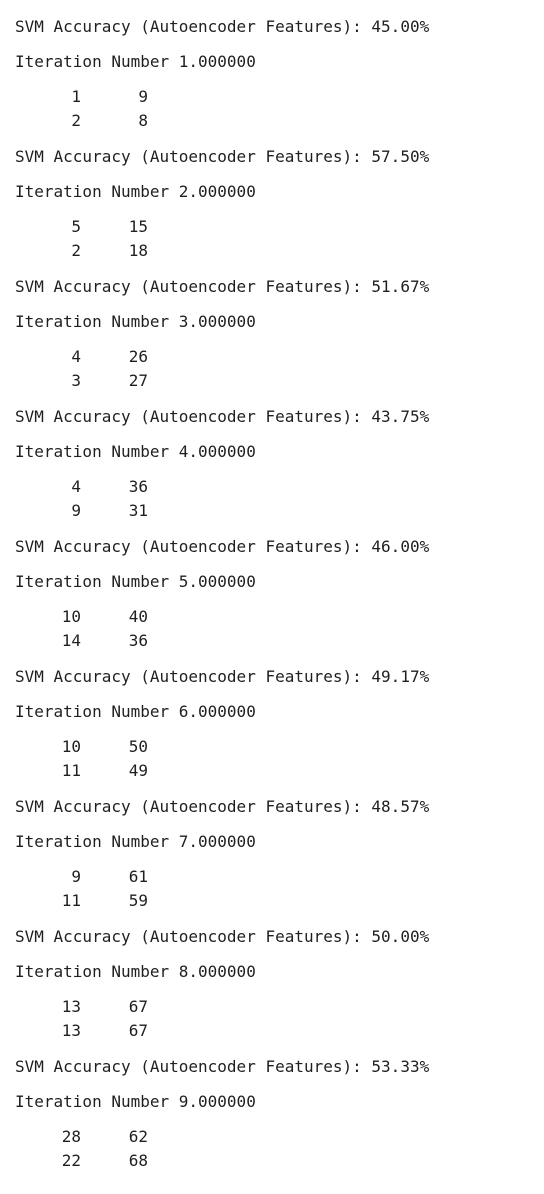 Image resolution: width=544 pixels, height=1194 pixels. I want to click on matrix-cell: 22, so click(71, 1160).